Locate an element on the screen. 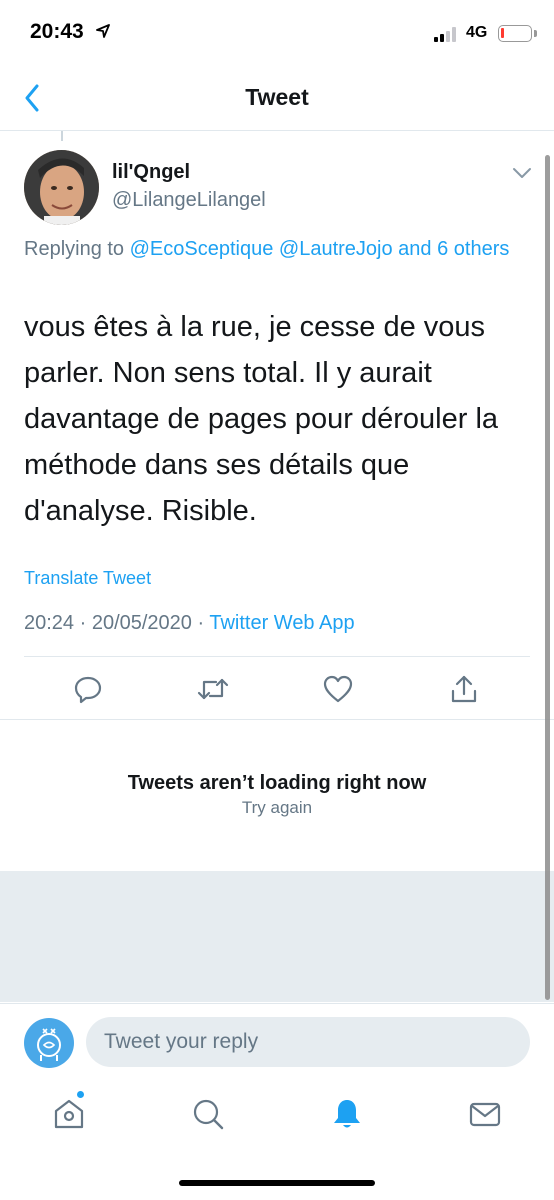 The height and width of the screenshot is (1200, 554). home-indicator is located at coordinates (277, 1183).